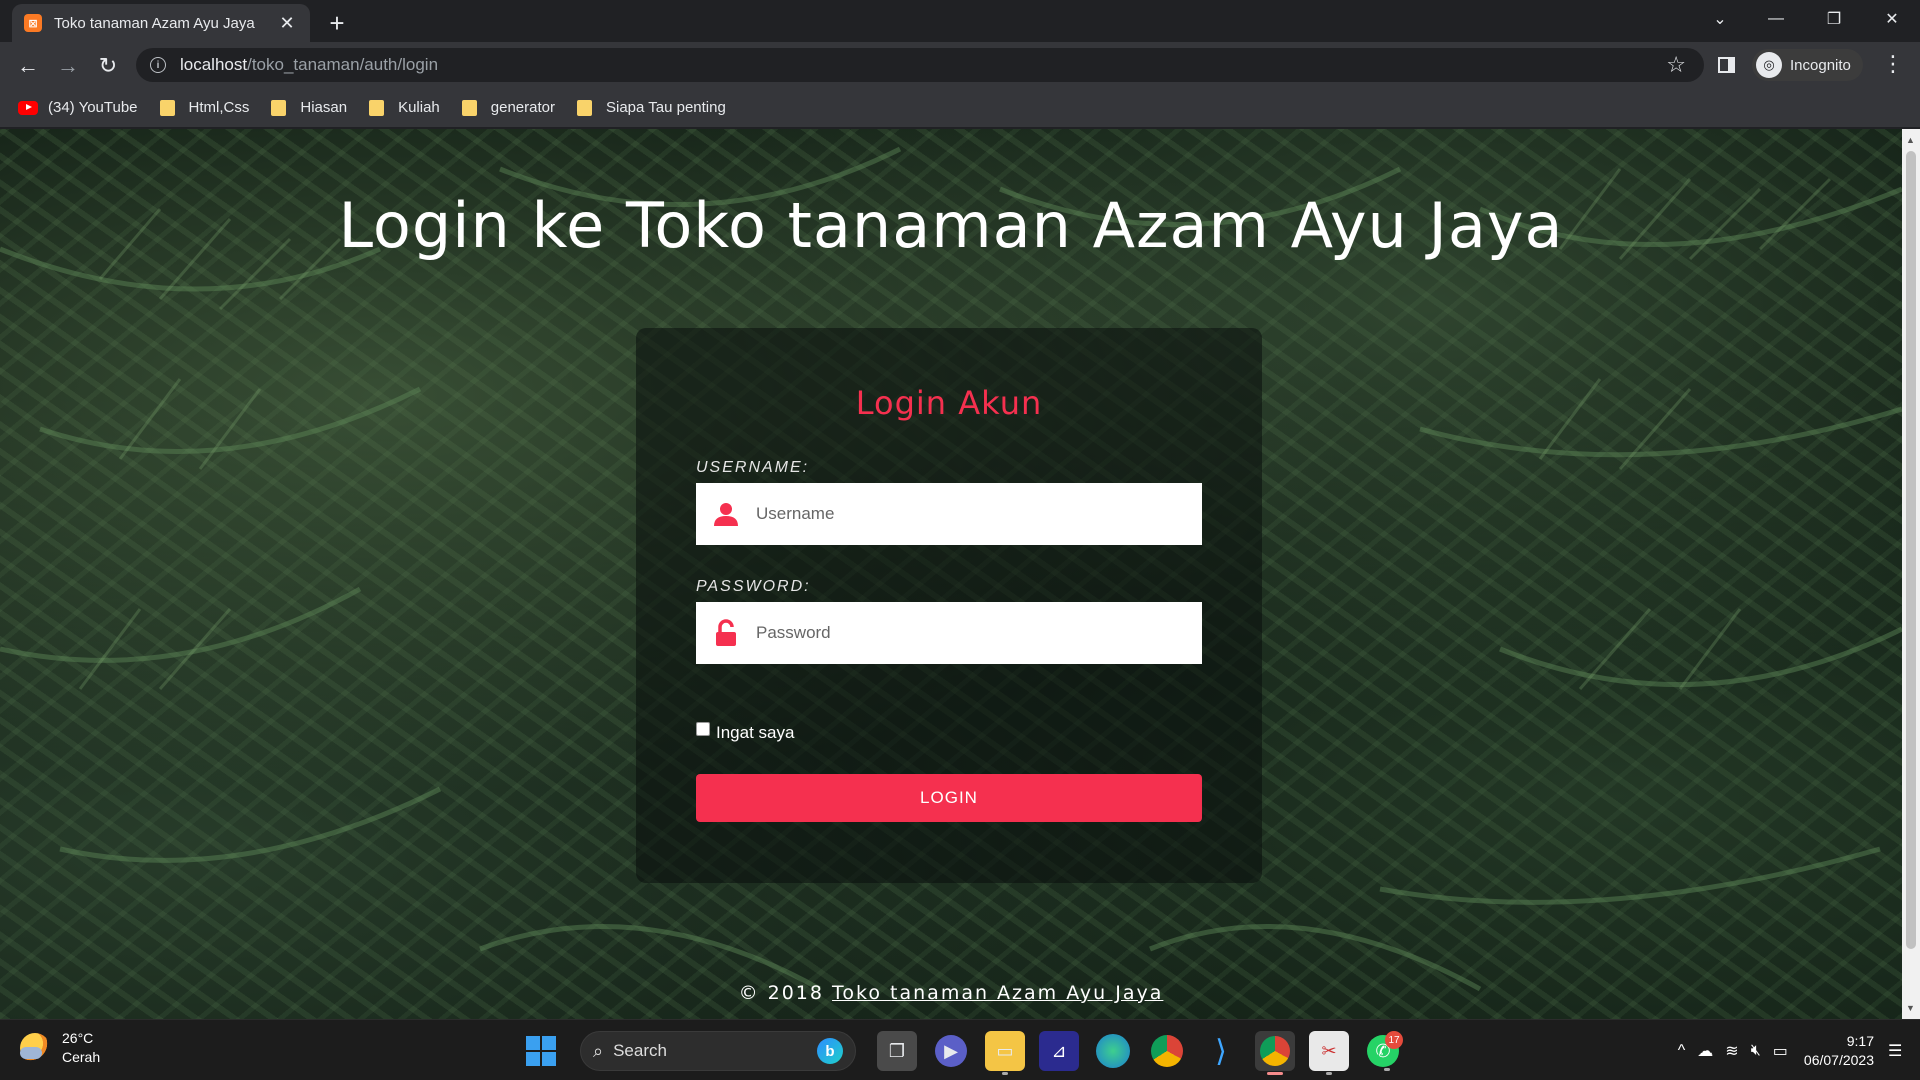 This screenshot has width=1920, height=1080. I want to click on login-button: LOGIN, so click(949, 798).